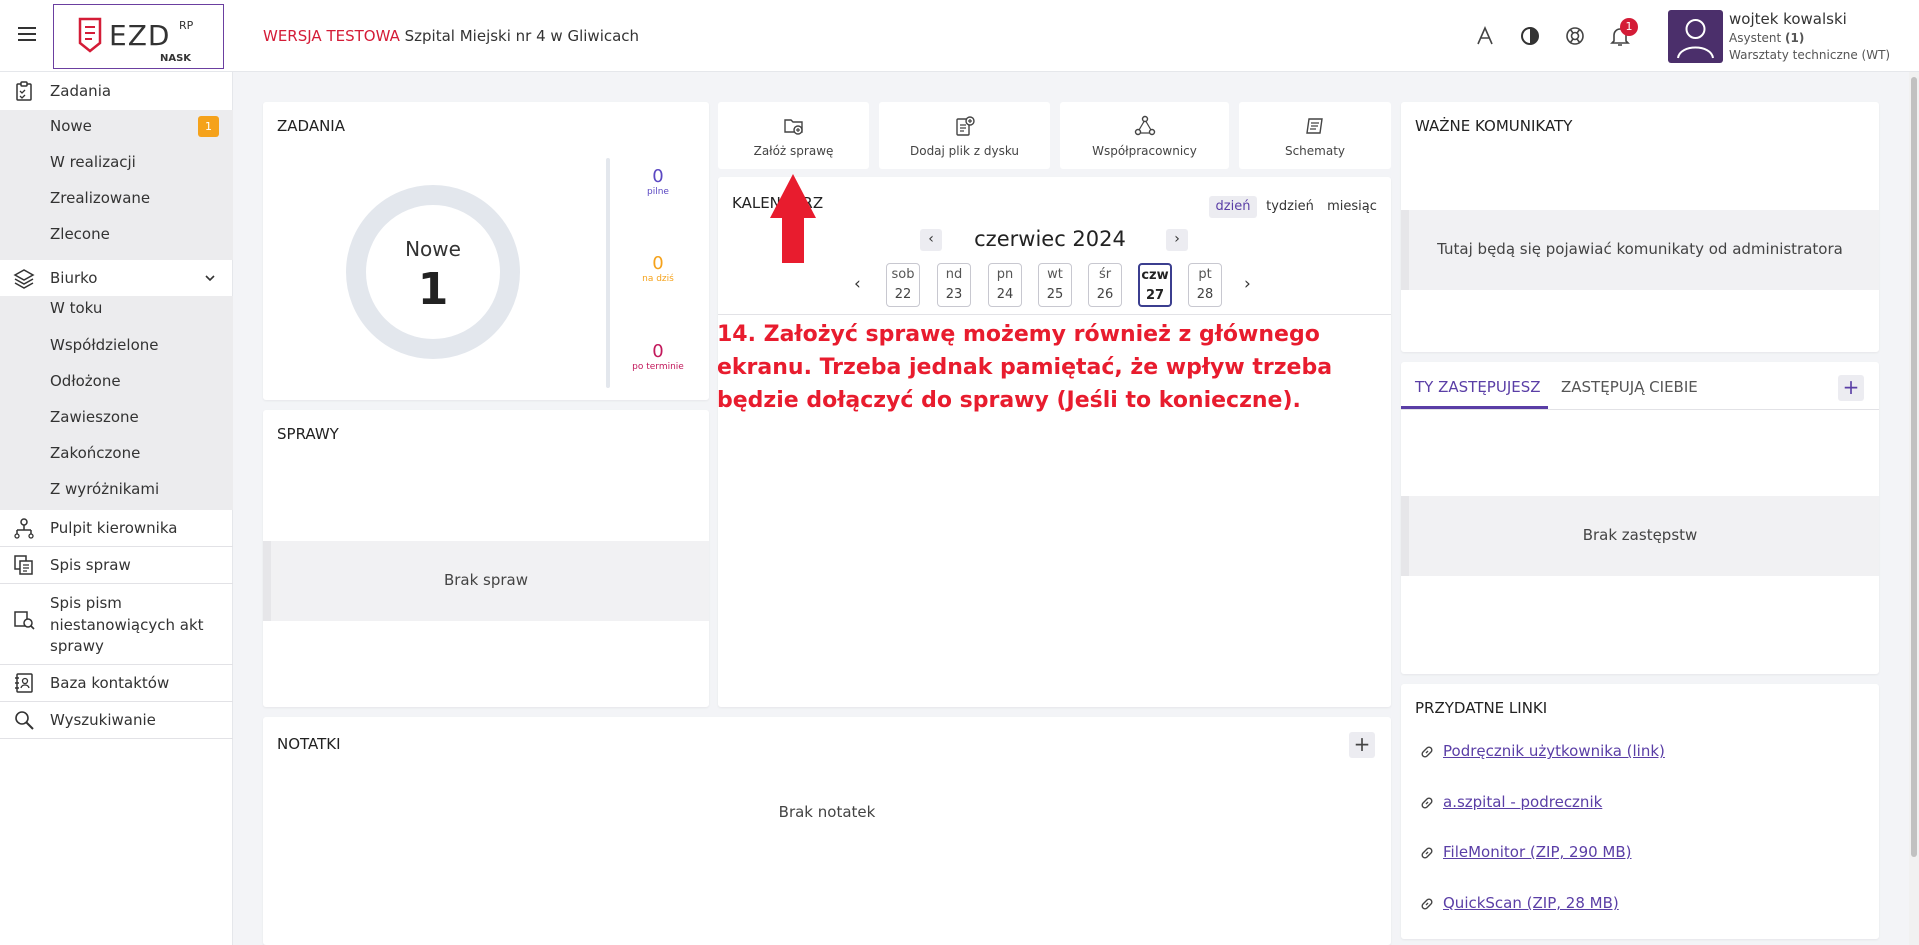 The height and width of the screenshot is (945, 1919). I want to click on link-filemonitor: FileMonitor (ZIP, 290 MB), so click(1525, 852).